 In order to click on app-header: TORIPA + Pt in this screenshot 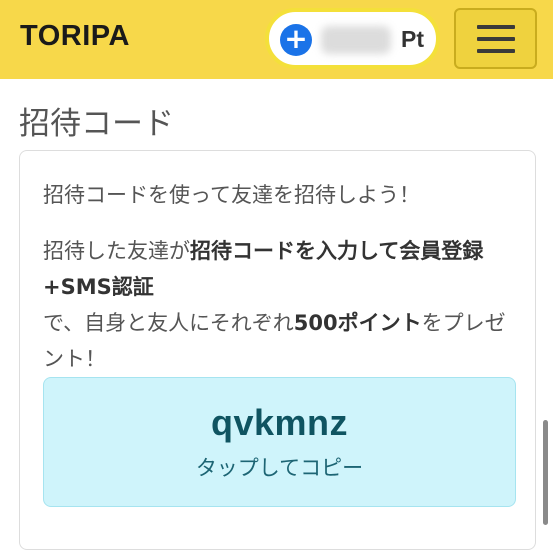, I will do `click(276, 39)`.